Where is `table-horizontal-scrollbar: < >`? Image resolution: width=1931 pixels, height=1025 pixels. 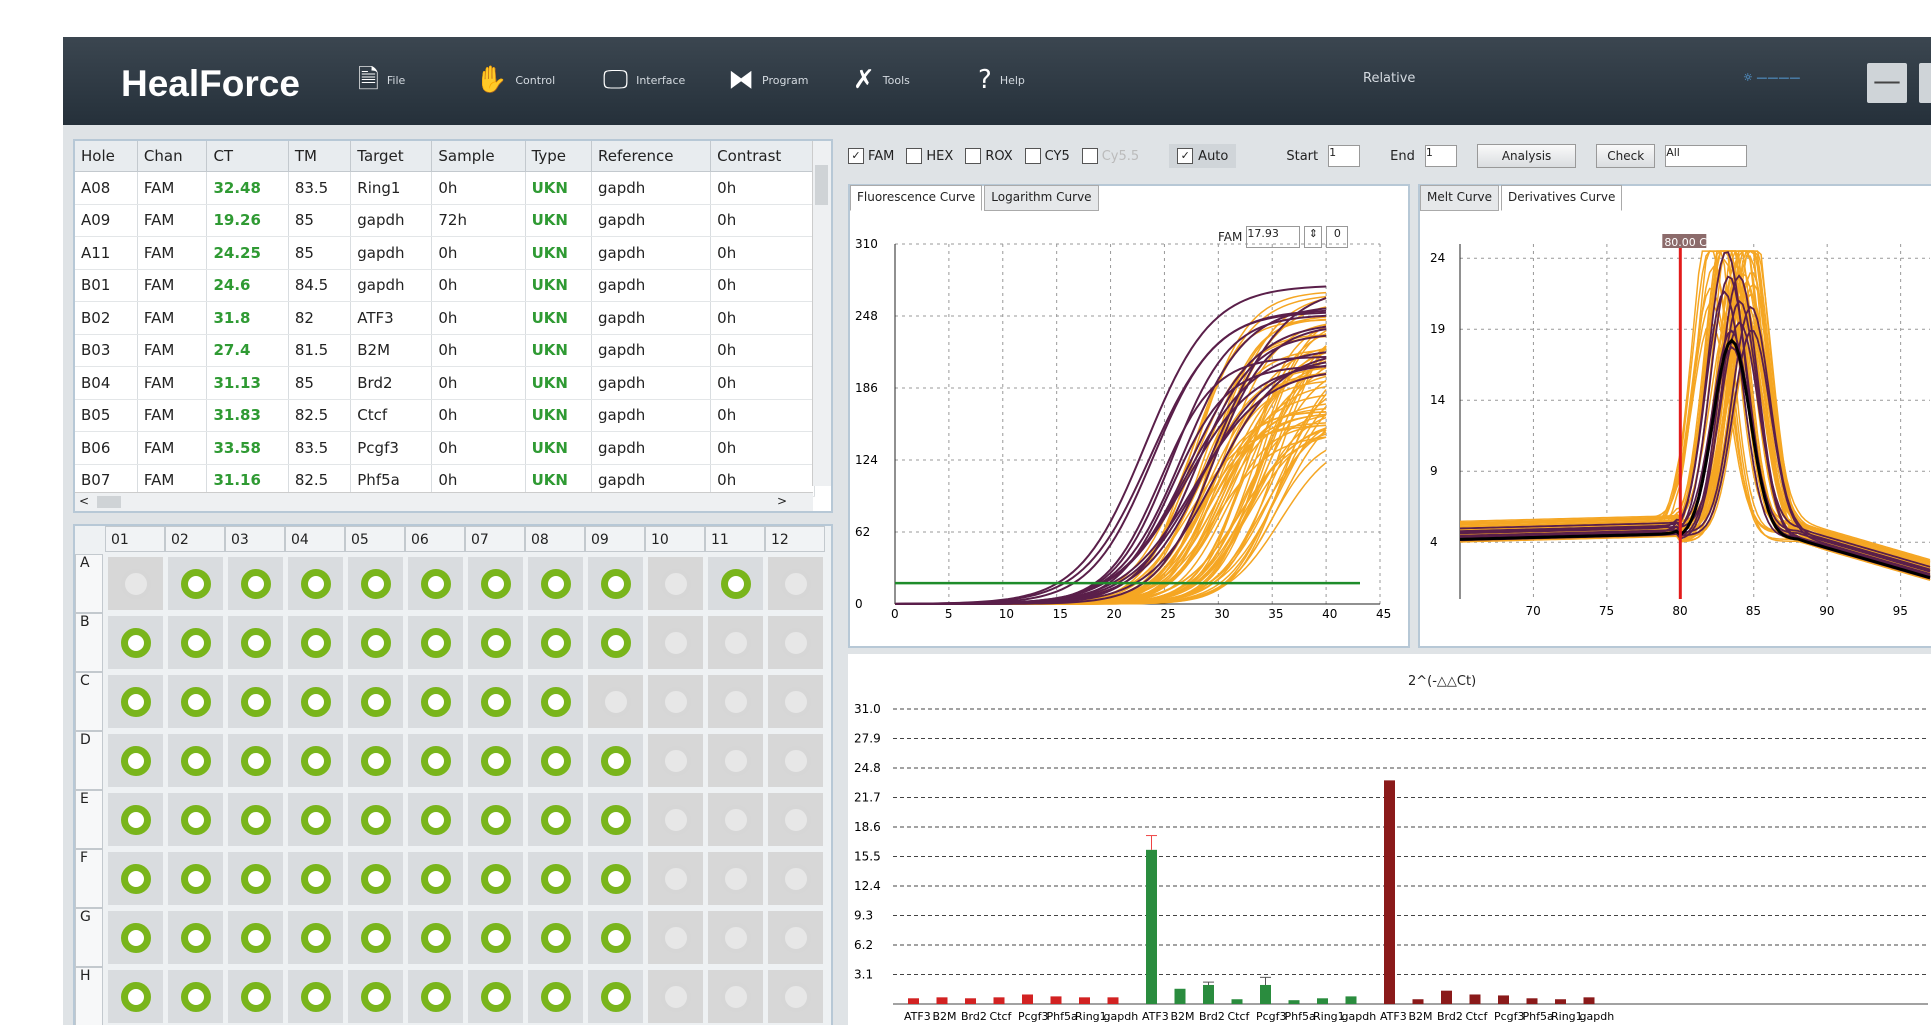 table-horizontal-scrollbar: < > is located at coordinates (444, 501).